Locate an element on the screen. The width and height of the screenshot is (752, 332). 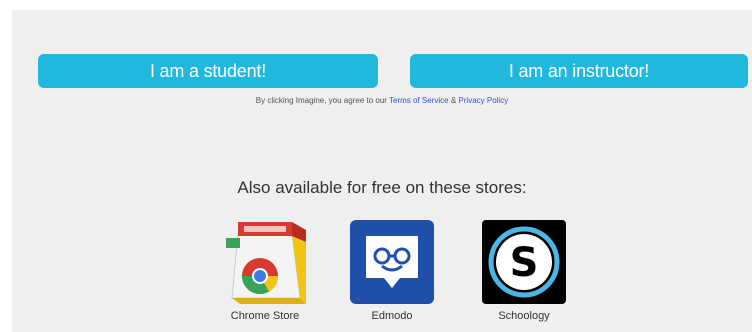
store-label: Schoology is located at coordinates (524, 316).